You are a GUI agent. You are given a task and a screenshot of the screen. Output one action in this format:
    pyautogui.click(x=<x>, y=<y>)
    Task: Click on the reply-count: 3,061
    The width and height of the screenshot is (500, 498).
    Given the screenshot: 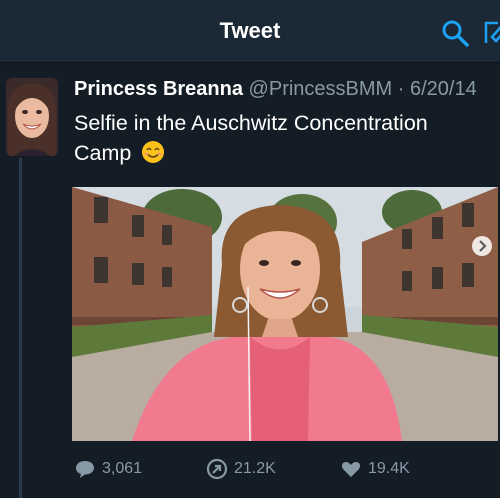 What is the action you would take?
    pyautogui.click(x=122, y=468)
    